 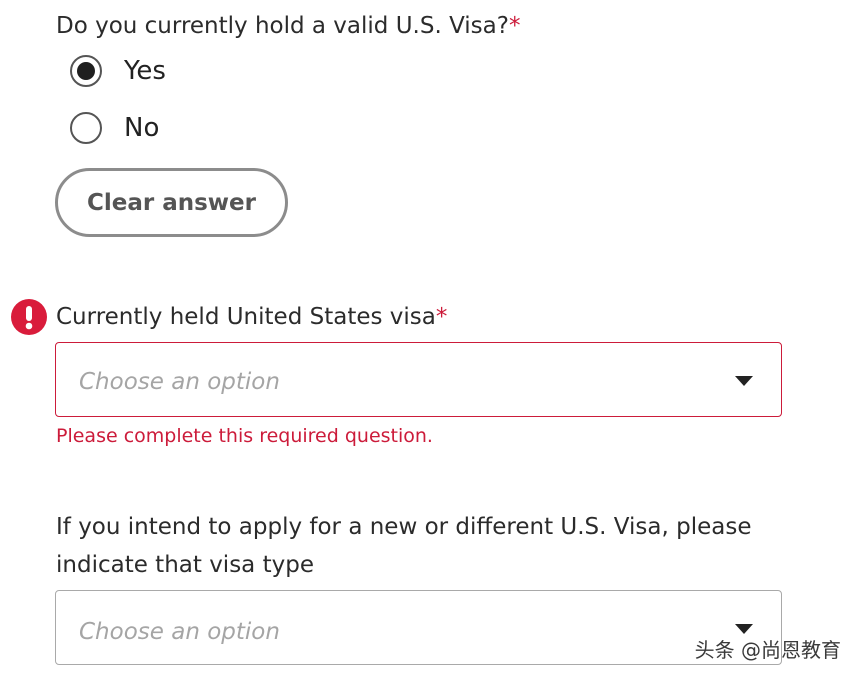 What do you see at coordinates (179, 382) in the screenshot?
I see `current-visa-placeholder: Choose an option` at bounding box center [179, 382].